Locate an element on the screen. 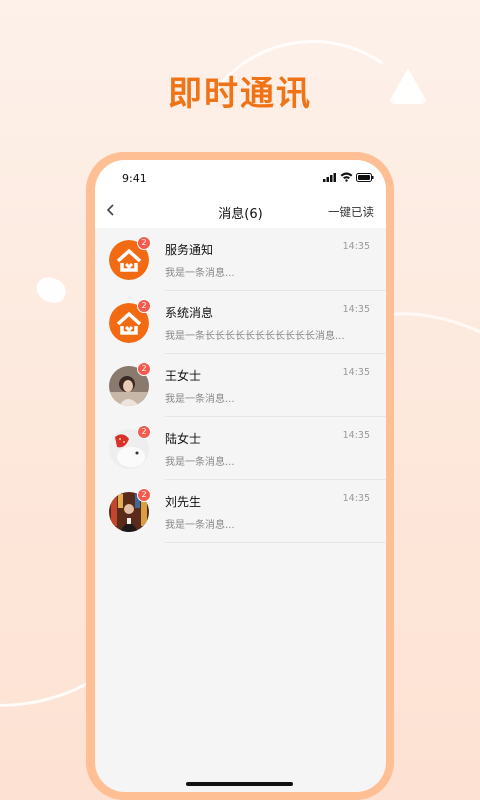 The image size is (480, 800). status-time: 9:41 is located at coordinates (134, 178).